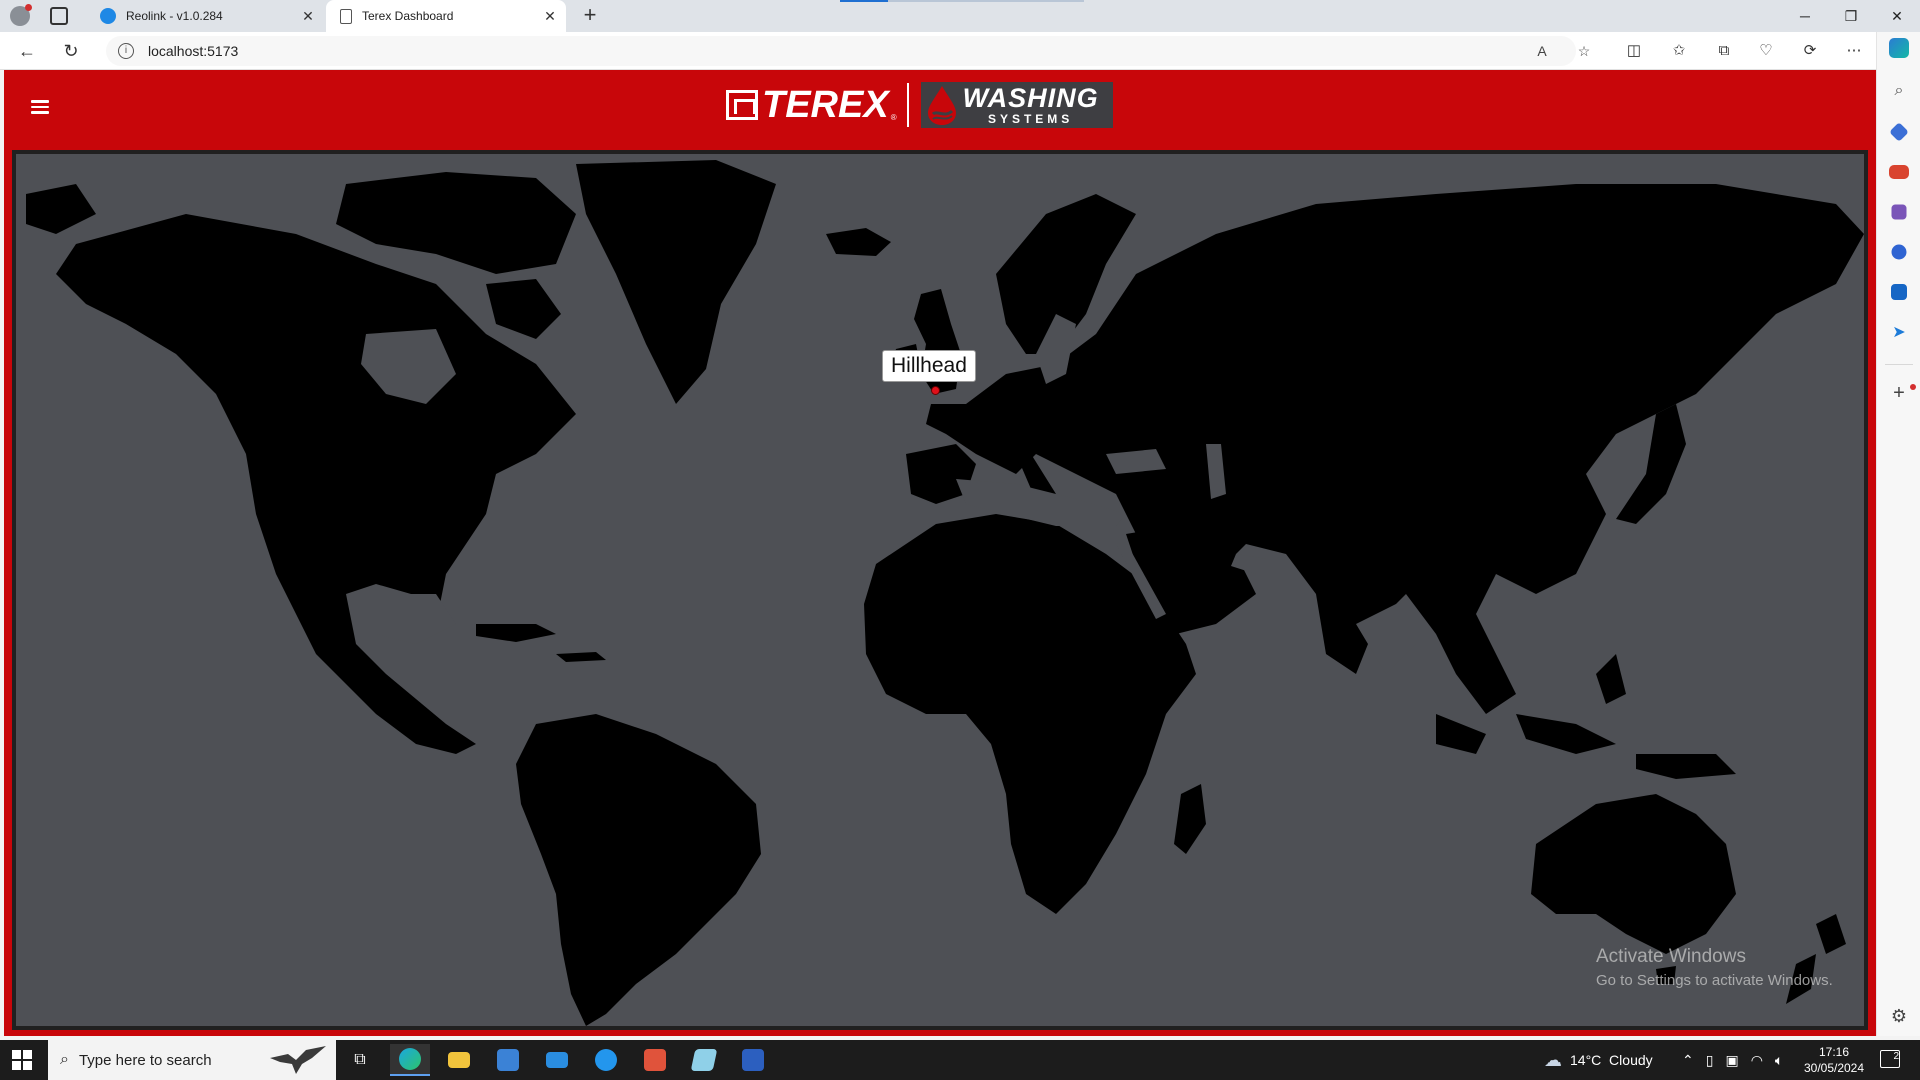 This screenshot has width=1920, height=1080. I want to click on weather-widget: ☁ 14°C Cloudy, so click(1598, 1060).